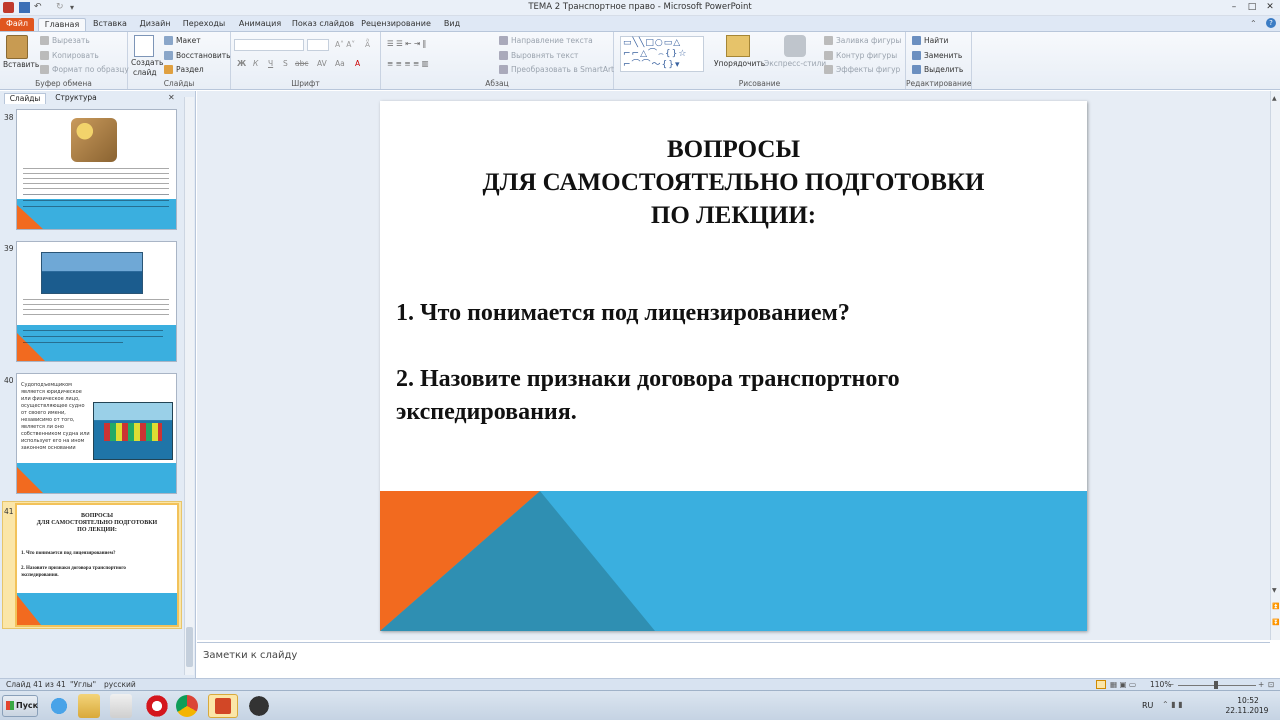  Describe the element at coordinates (1171, 684) in the screenshot. I see `zoom-out-icon: −` at that location.